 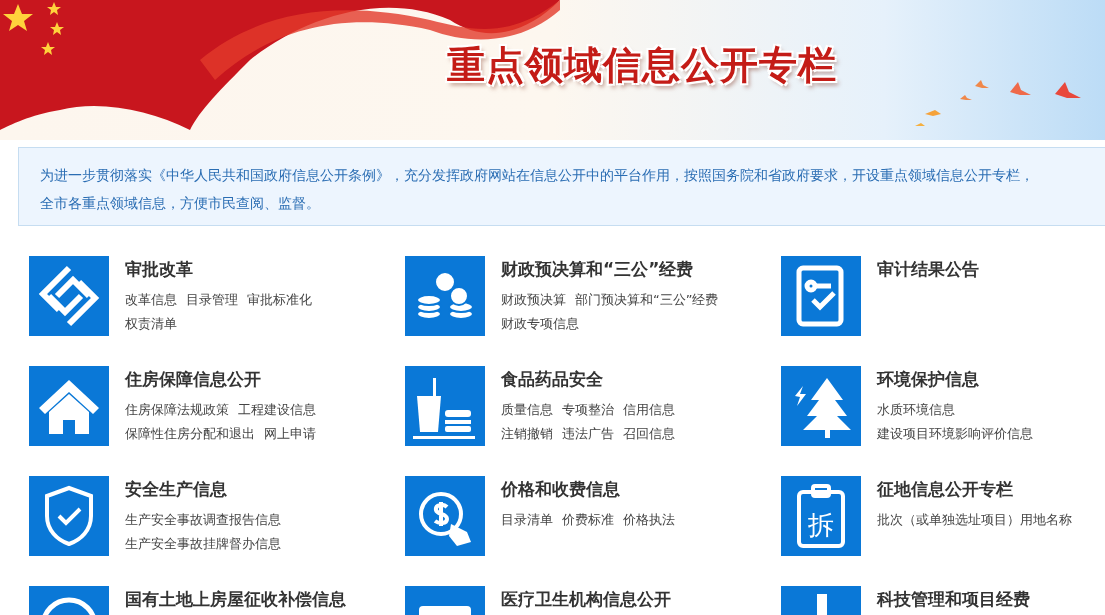 I want to click on section-link: 财政专项信息, so click(x=540, y=324).